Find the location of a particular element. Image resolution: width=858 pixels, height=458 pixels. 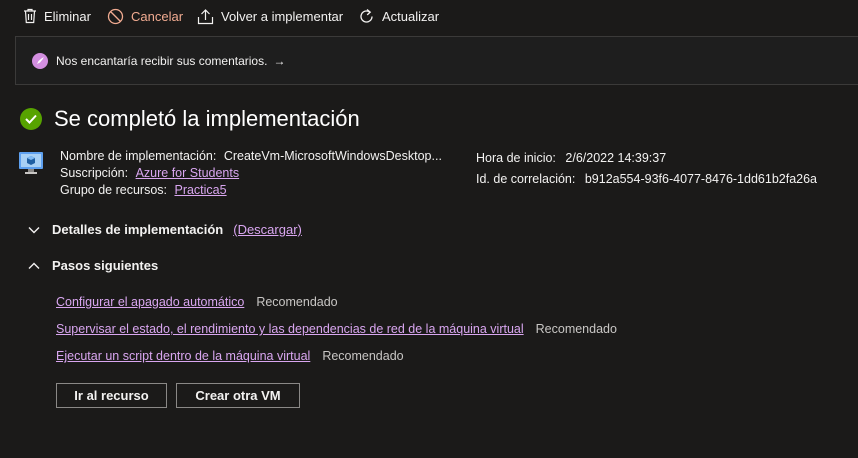

upload-icon is located at coordinates (205, 16).